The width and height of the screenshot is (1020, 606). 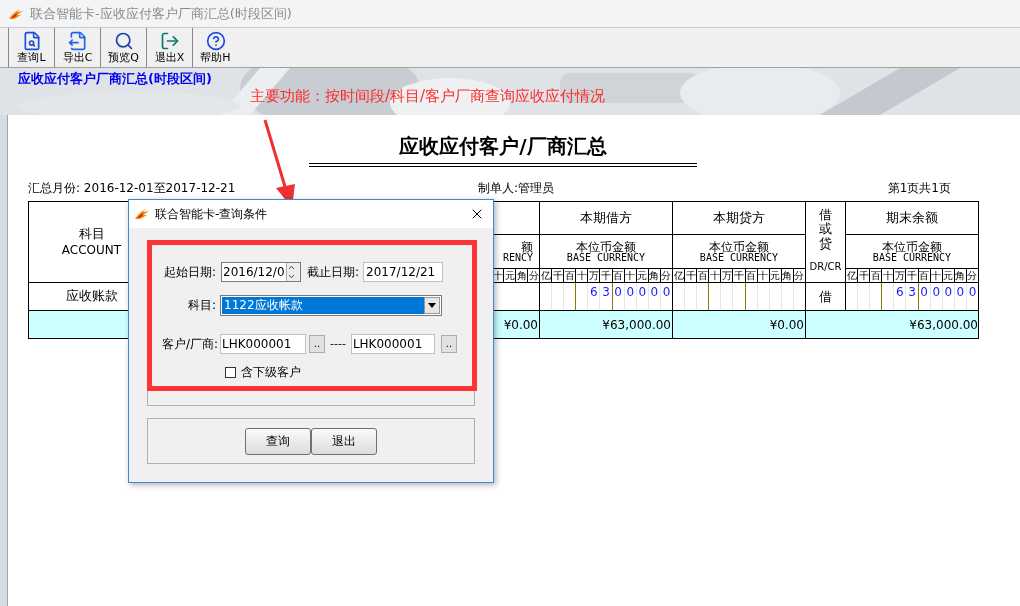 What do you see at coordinates (503, 149) in the screenshot?
I see `report-title: 应收应付客户/厂商汇总` at bounding box center [503, 149].